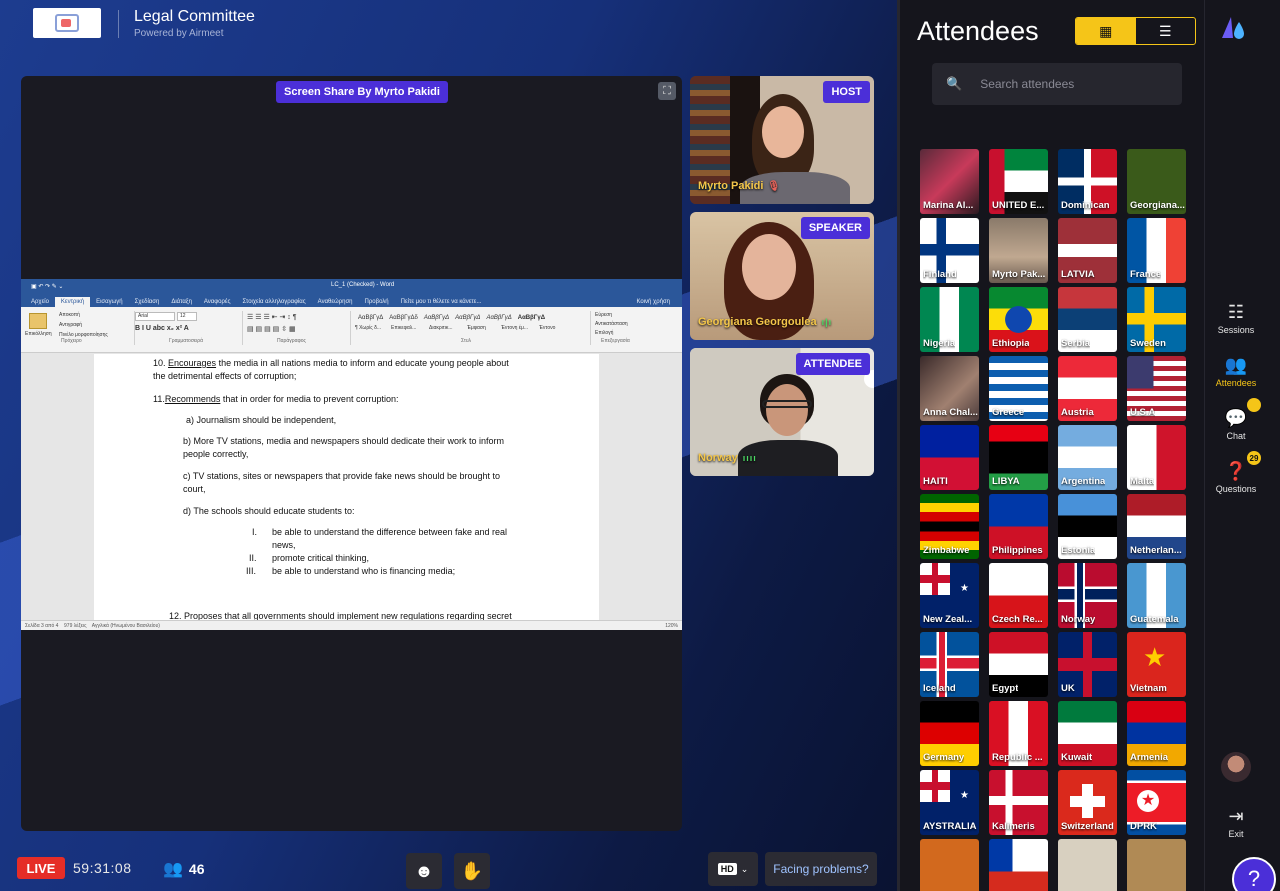 Image resolution: width=1280 pixels, height=891 pixels. I want to click on attendee-card: Philippines, so click(1018, 526).